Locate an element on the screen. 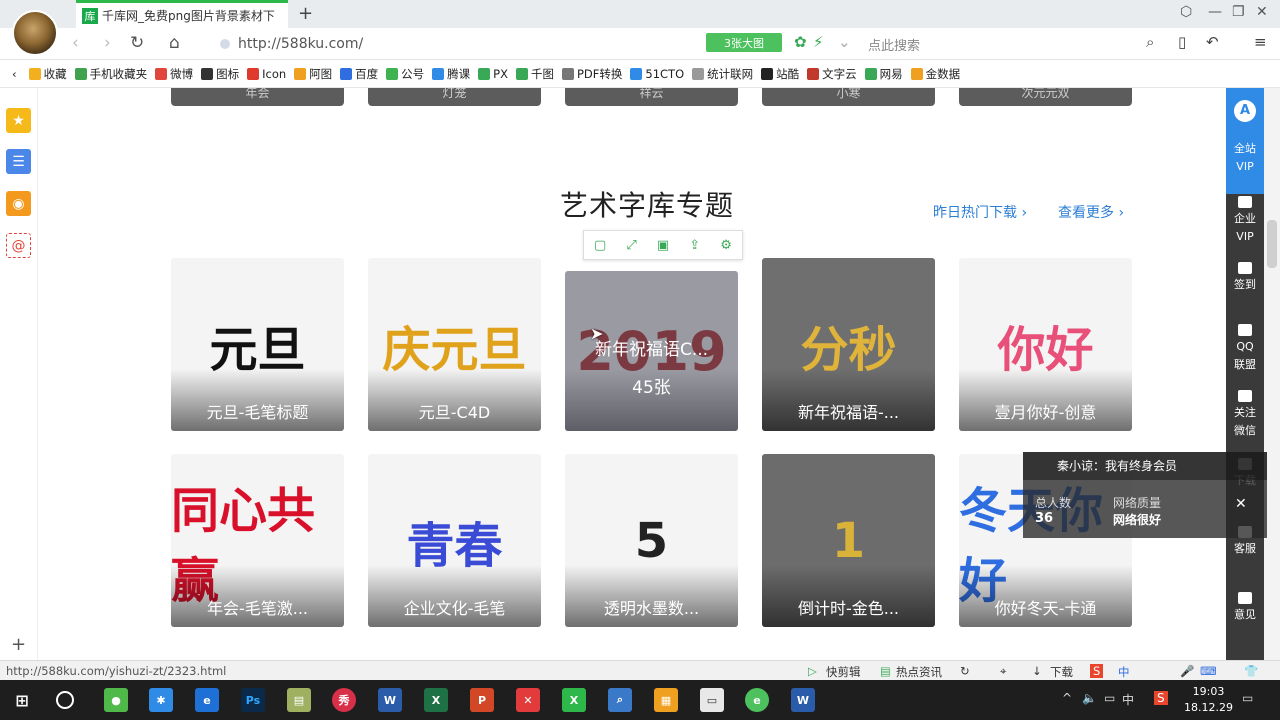  download-icon: ↓ is located at coordinates (1037, 671).